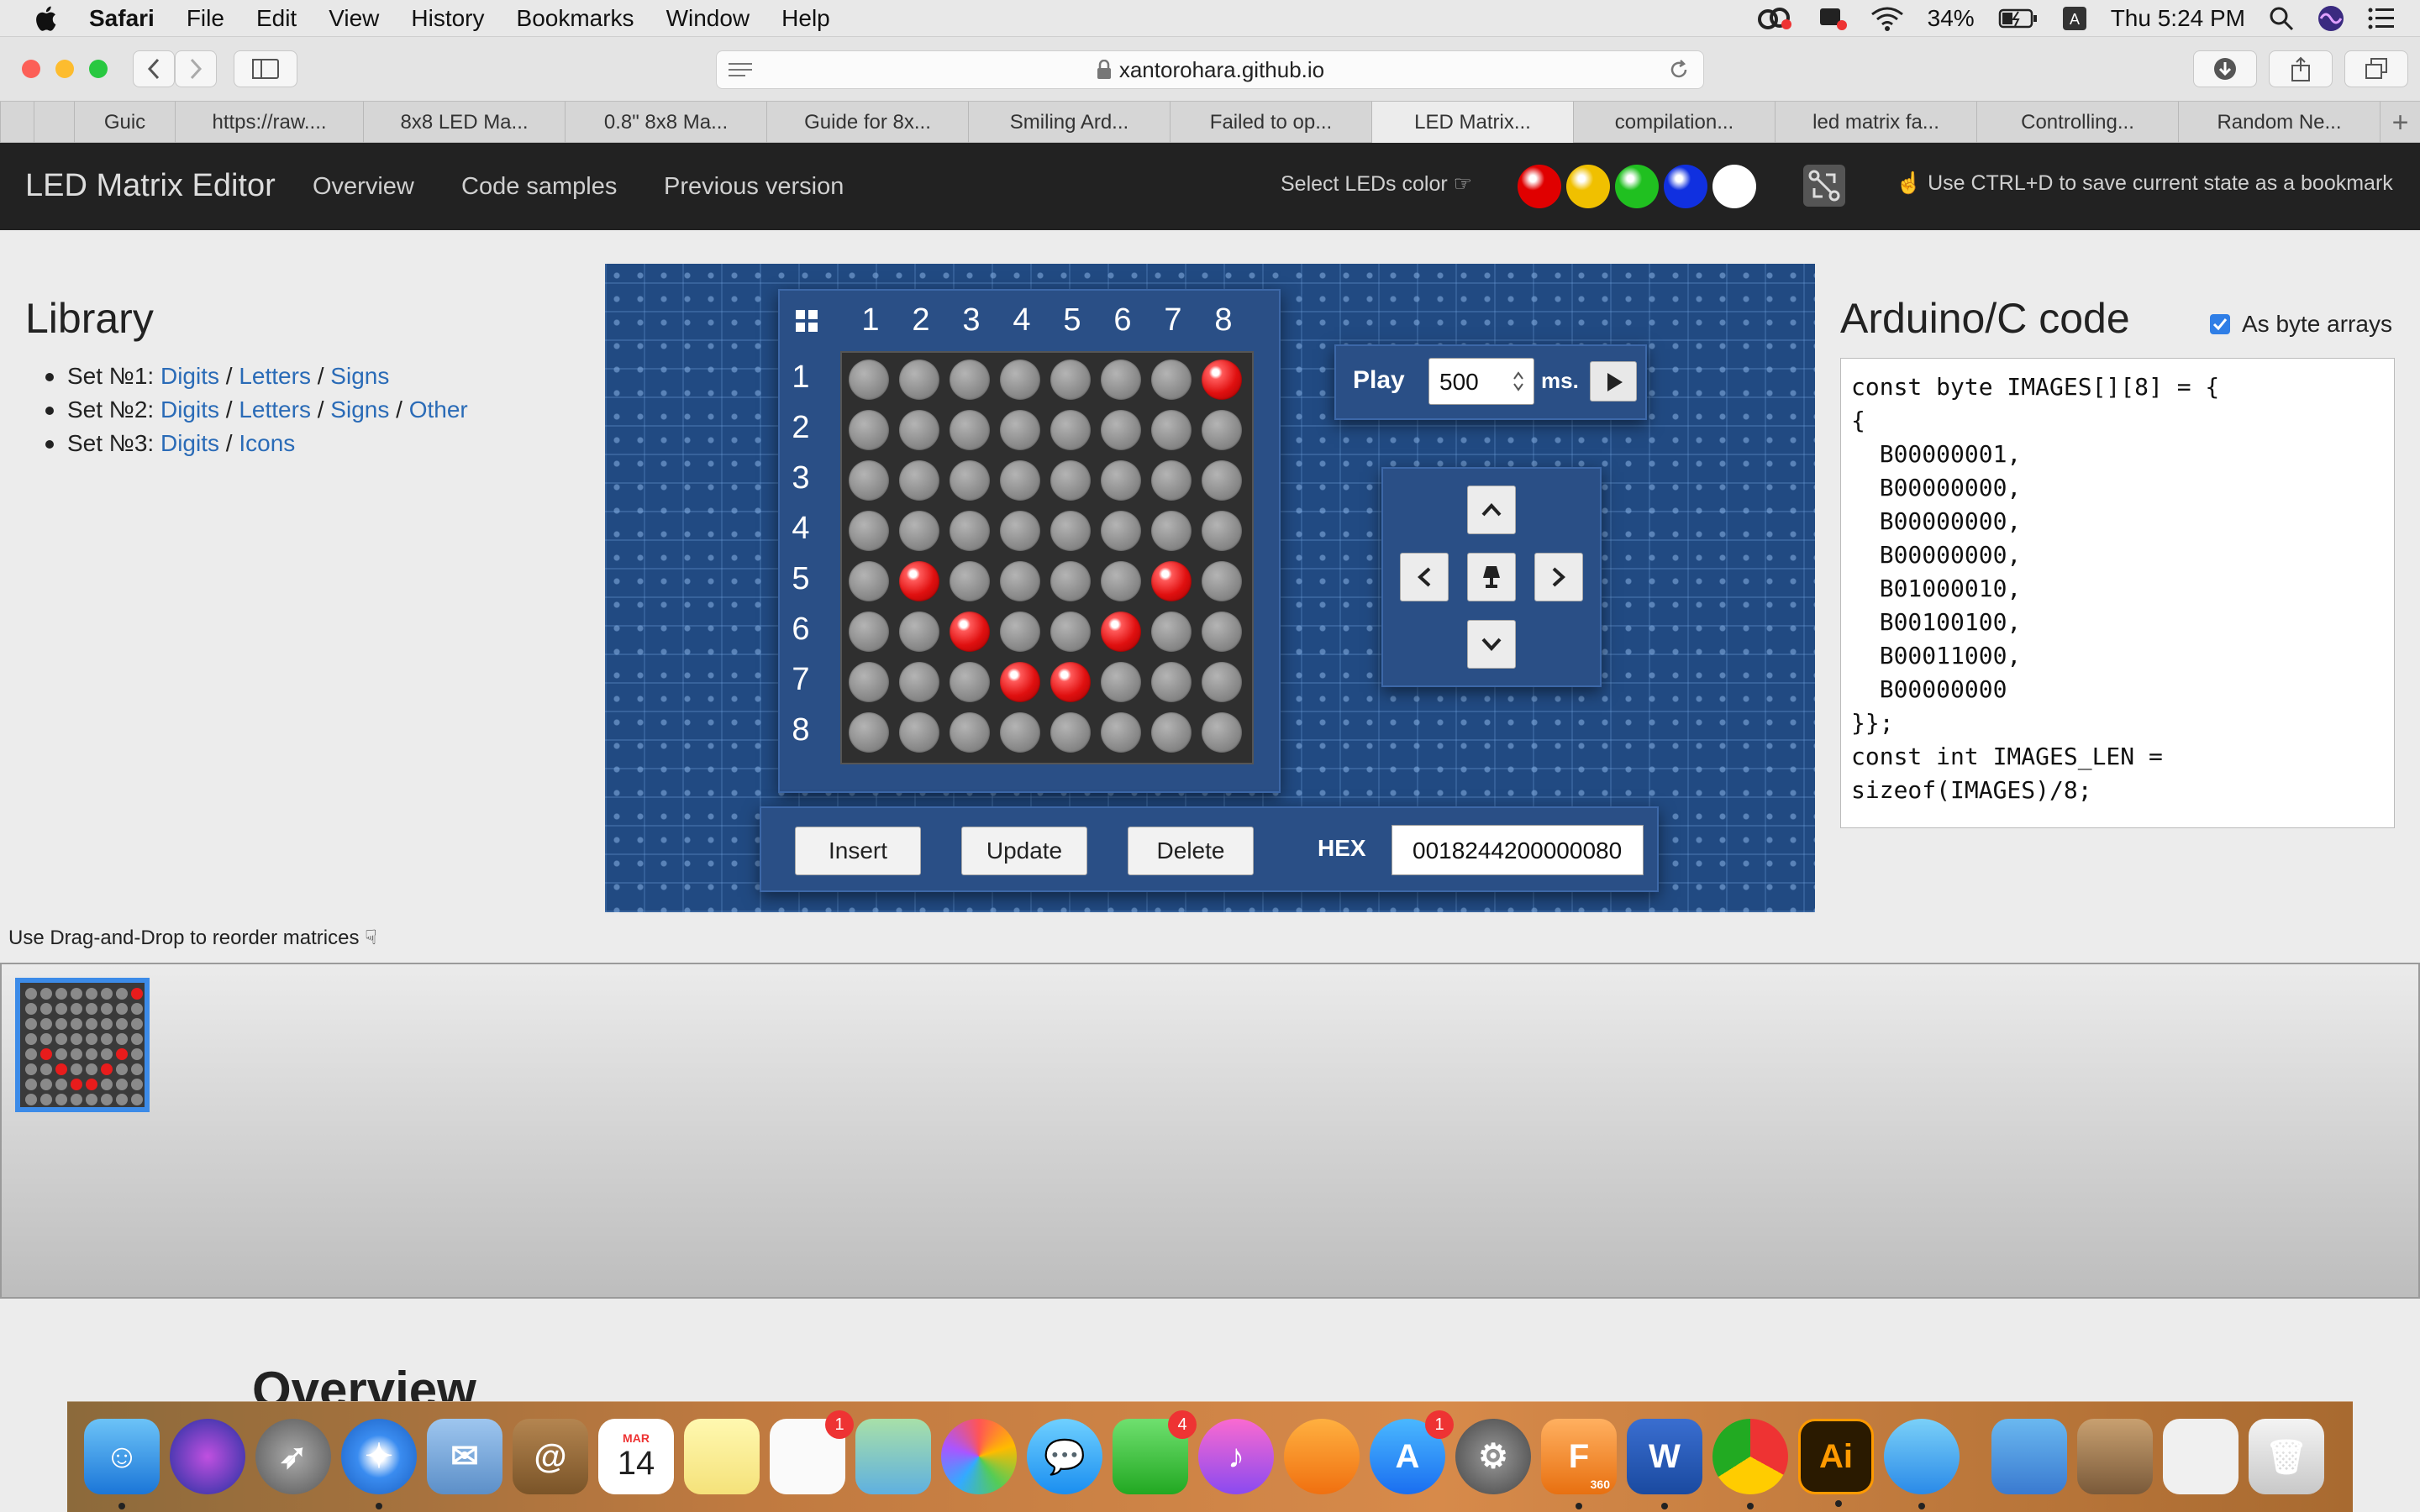 The width and height of the screenshot is (2420, 1512). Describe the element at coordinates (379, 1464) in the screenshot. I see `safari-dock-icon: ✧` at that location.